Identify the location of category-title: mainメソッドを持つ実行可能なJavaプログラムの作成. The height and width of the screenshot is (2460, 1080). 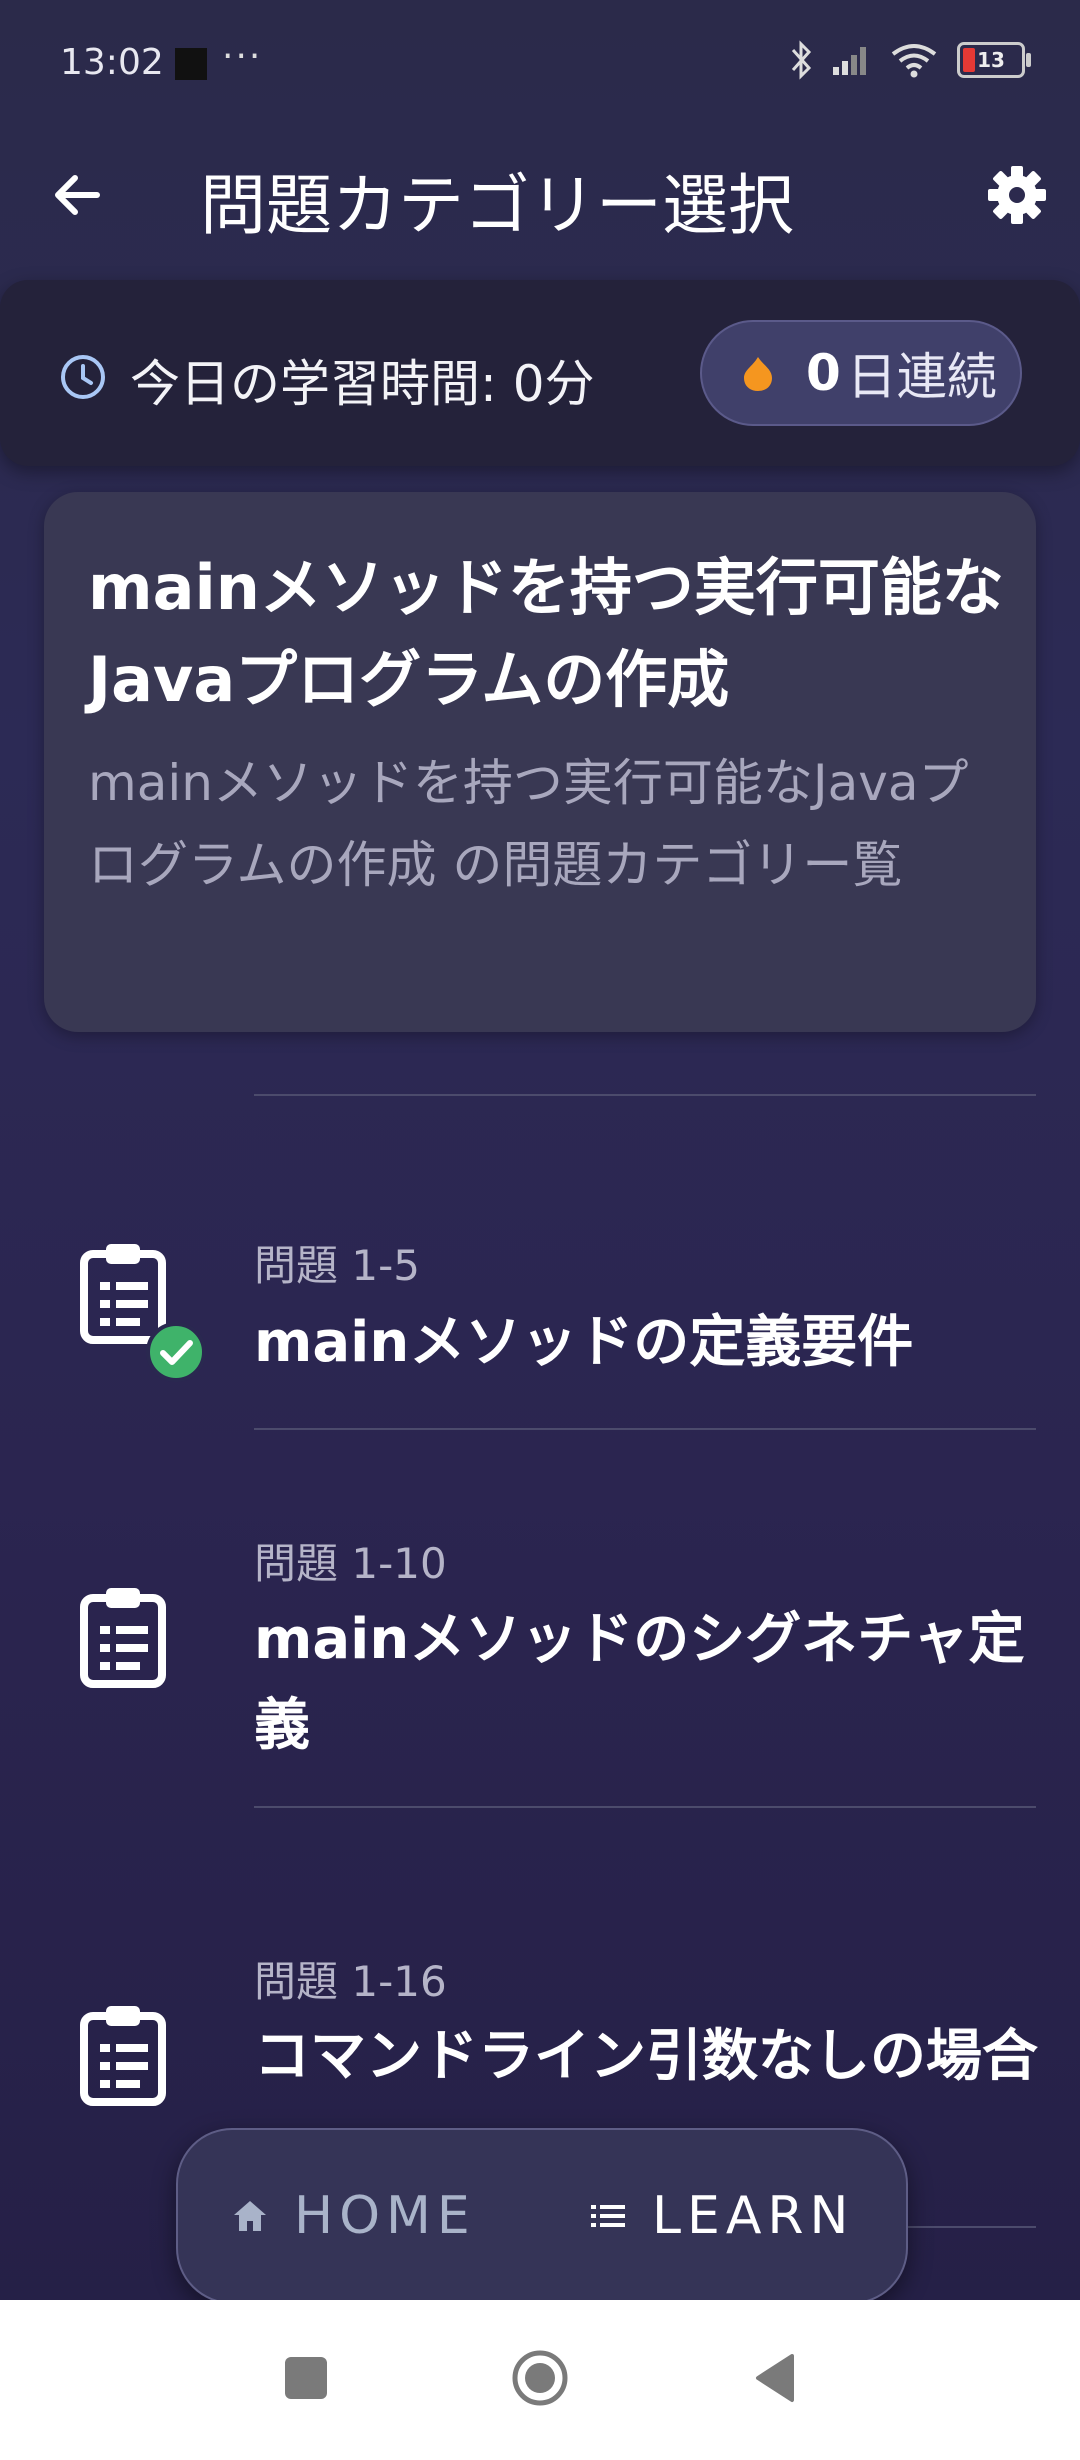
(546, 633).